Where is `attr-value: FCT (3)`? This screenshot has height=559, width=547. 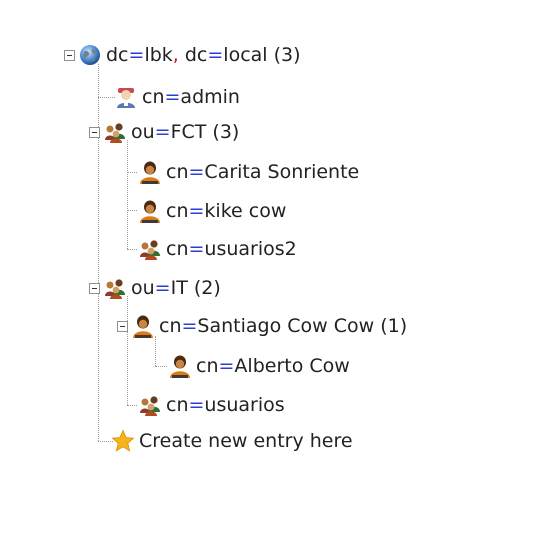 attr-value: FCT (3) is located at coordinates (205, 132).